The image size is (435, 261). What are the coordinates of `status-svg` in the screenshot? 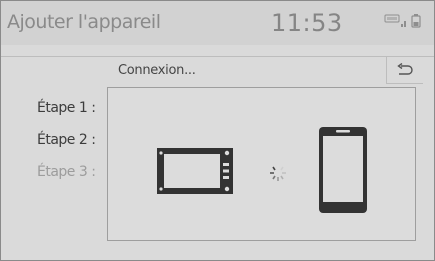 It's located at (402, 21).